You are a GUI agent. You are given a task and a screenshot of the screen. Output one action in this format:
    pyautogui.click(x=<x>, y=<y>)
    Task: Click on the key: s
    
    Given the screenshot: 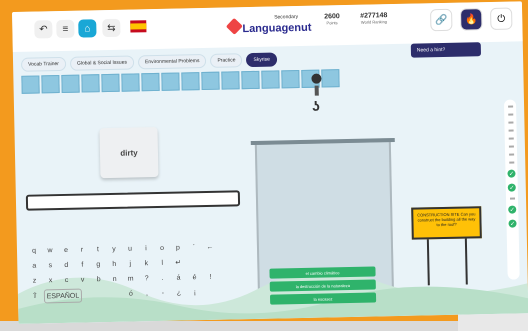 What is the action you would take?
    pyautogui.click(x=50, y=265)
    